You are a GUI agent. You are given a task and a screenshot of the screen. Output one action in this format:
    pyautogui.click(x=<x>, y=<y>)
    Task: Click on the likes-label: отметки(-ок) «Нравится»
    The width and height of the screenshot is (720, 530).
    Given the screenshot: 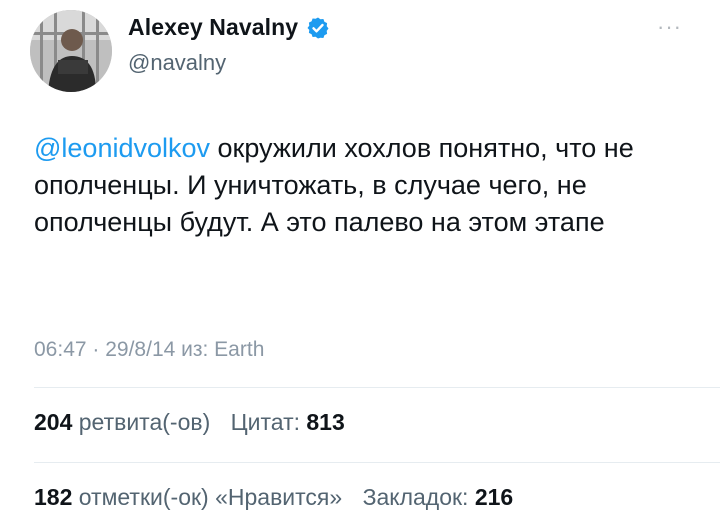 What is the action you would take?
    pyautogui.click(x=210, y=497)
    